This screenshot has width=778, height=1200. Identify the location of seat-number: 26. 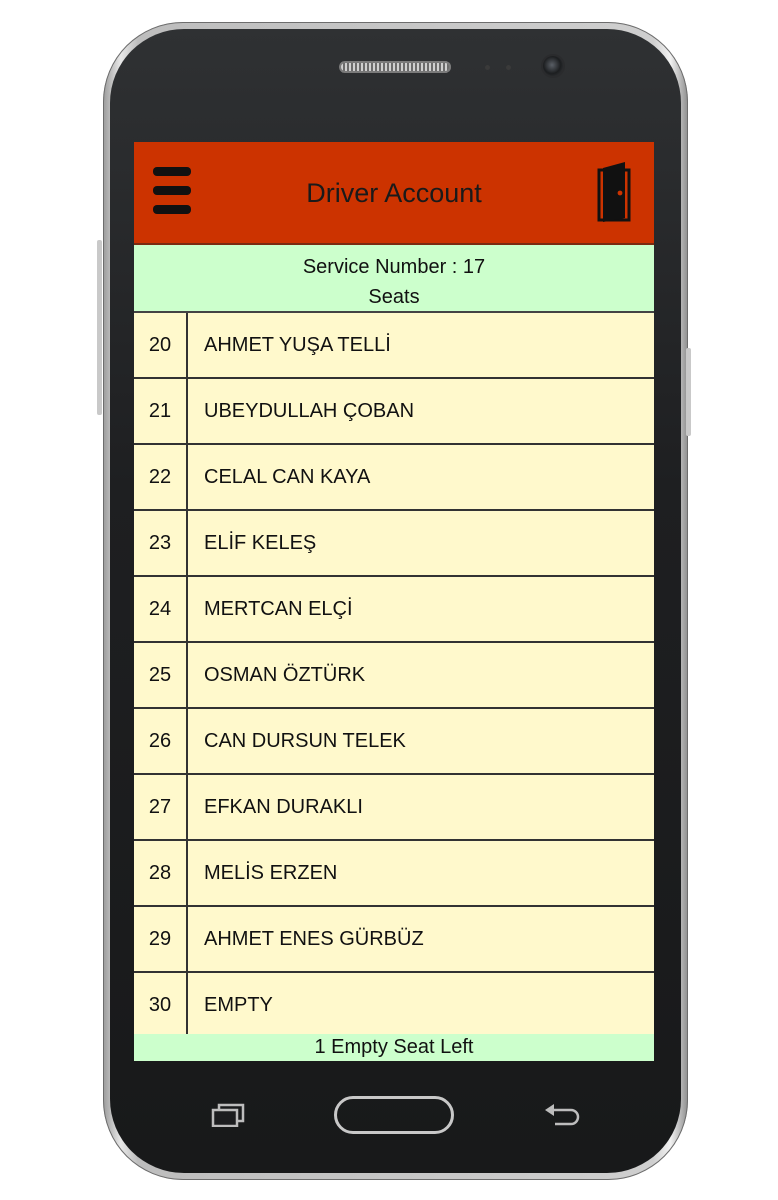
(161, 741).